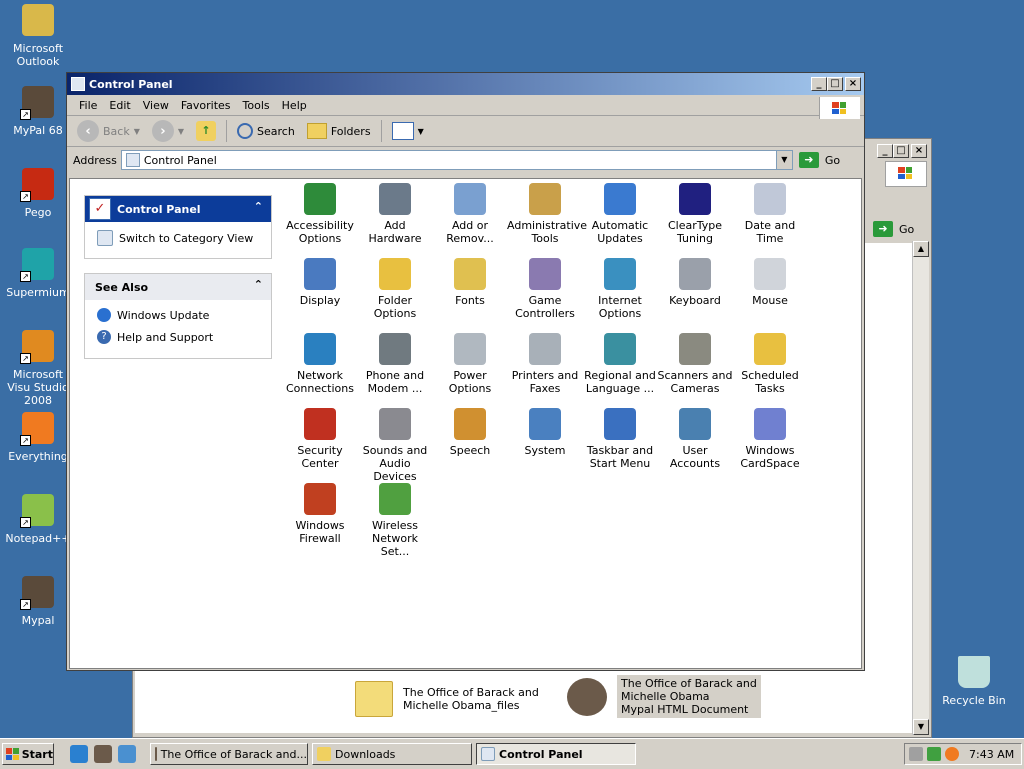 The height and width of the screenshot is (769, 1024). I want to click on control-panel-item: Power Options, so click(470, 364).